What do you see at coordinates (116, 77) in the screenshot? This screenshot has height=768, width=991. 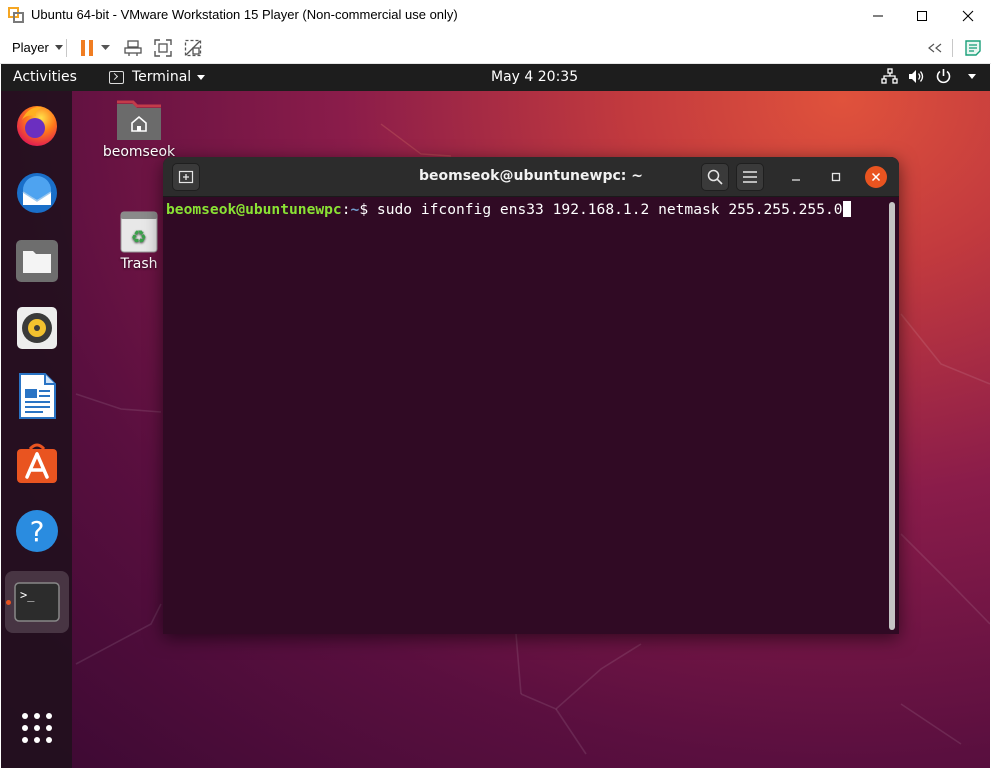 I see `terminal-app-icon` at bounding box center [116, 77].